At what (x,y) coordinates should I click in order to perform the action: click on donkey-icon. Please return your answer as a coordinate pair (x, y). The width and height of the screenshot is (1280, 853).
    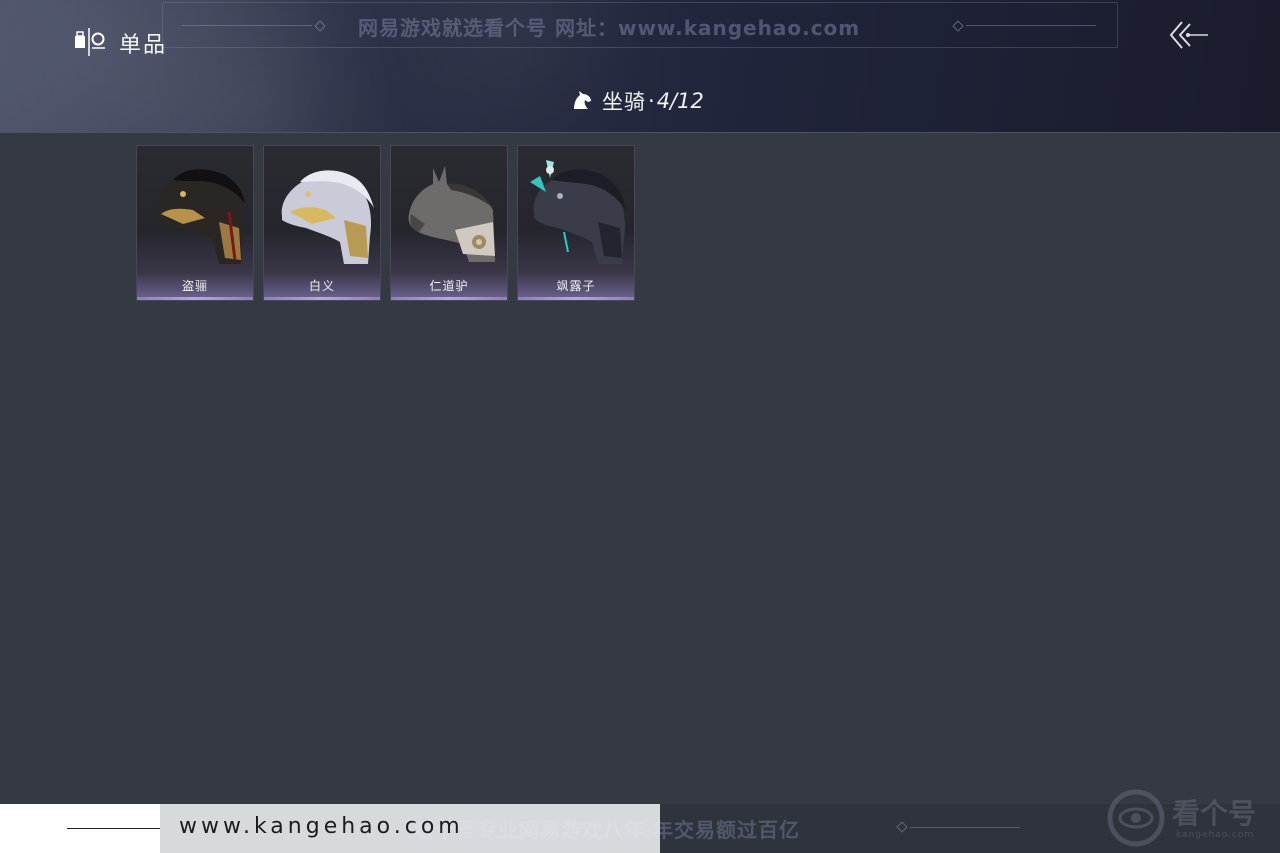
    Looking at the image, I should click on (451, 214).